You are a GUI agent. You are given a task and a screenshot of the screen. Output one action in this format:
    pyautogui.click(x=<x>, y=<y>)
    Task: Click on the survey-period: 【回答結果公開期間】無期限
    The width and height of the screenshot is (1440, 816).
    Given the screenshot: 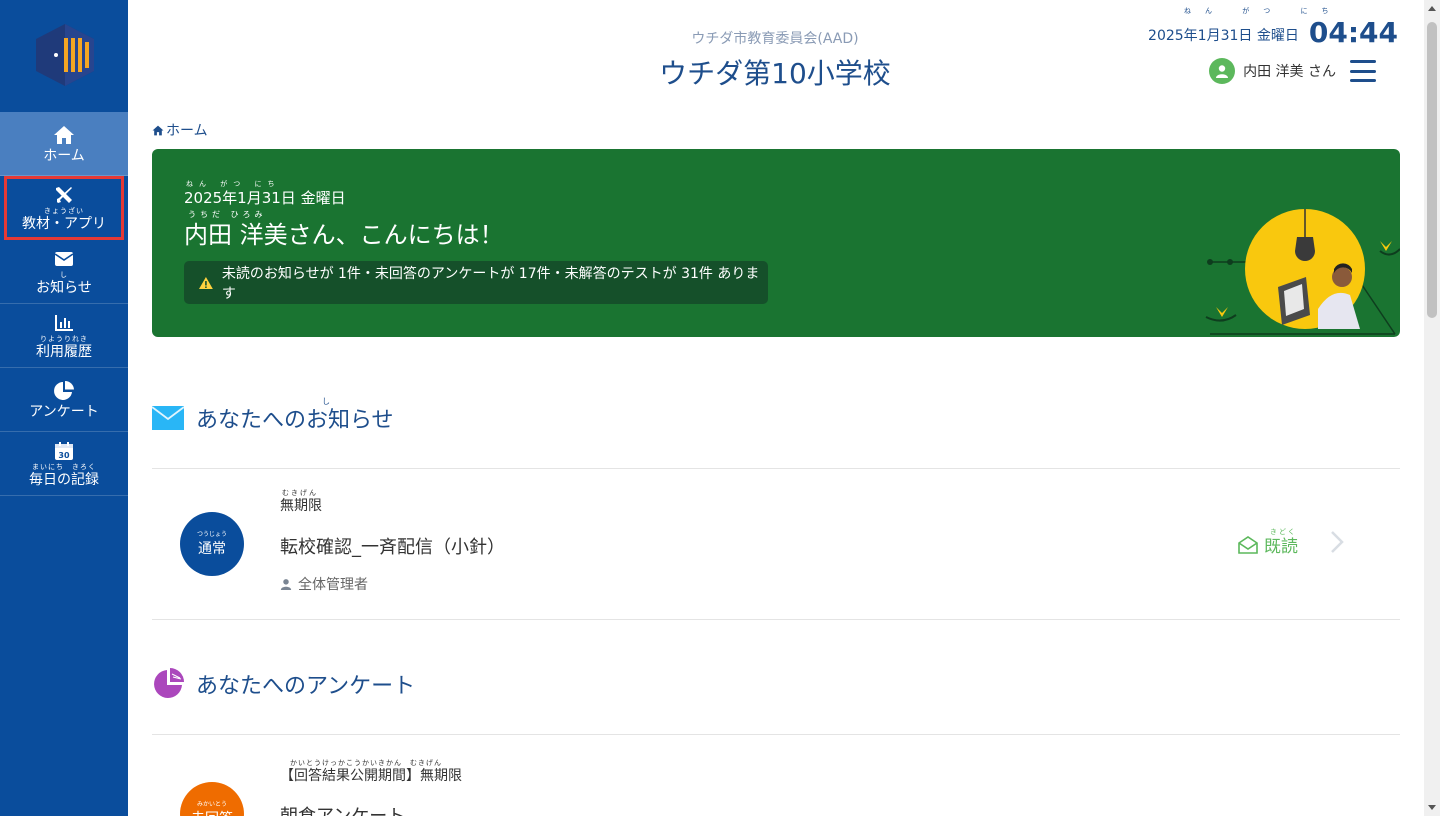 What is the action you would take?
    pyautogui.click(x=371, y=776)
    